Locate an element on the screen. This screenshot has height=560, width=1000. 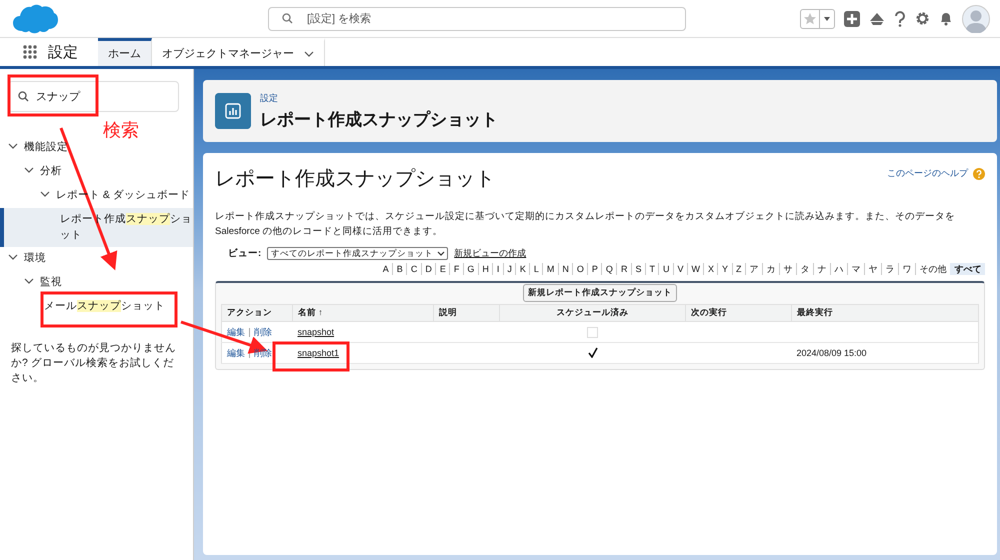
tree-item: メールスナップショット is located at coordinates (96, 307).